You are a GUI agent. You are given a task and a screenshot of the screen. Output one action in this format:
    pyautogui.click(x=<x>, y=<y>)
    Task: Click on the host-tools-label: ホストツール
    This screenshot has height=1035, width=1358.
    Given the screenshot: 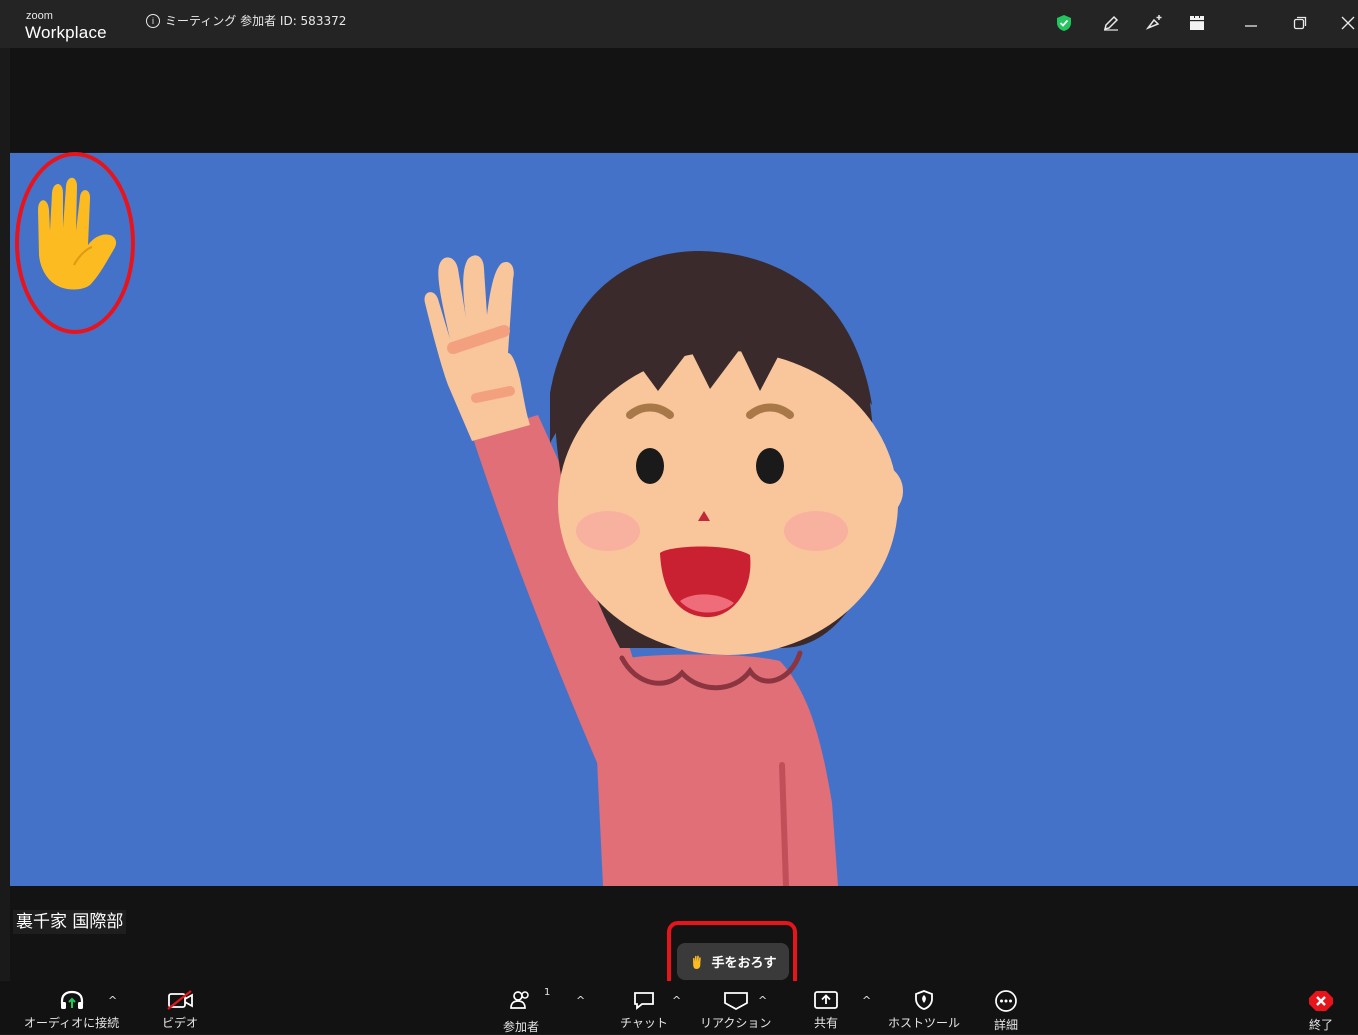 What is the action you would take?
    pyautogui.click(x=924, y=1023)
    